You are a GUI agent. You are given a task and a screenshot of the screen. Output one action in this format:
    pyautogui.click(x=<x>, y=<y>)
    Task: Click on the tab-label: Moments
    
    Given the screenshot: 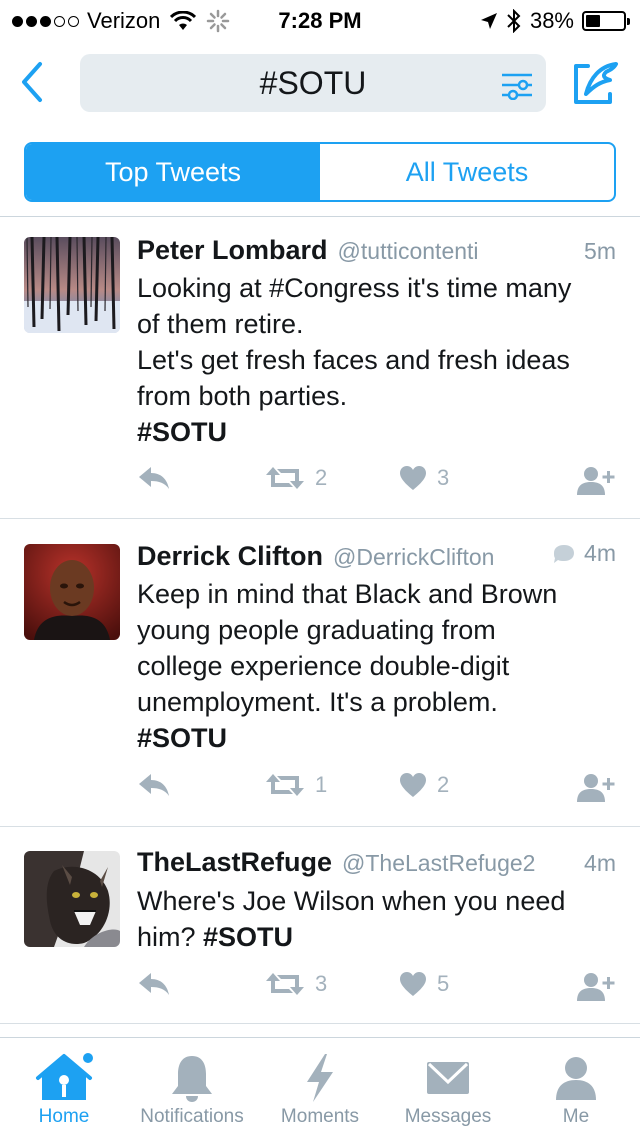 What is the action you would take?
    pyautogui.click(x=320, y=1116)
    